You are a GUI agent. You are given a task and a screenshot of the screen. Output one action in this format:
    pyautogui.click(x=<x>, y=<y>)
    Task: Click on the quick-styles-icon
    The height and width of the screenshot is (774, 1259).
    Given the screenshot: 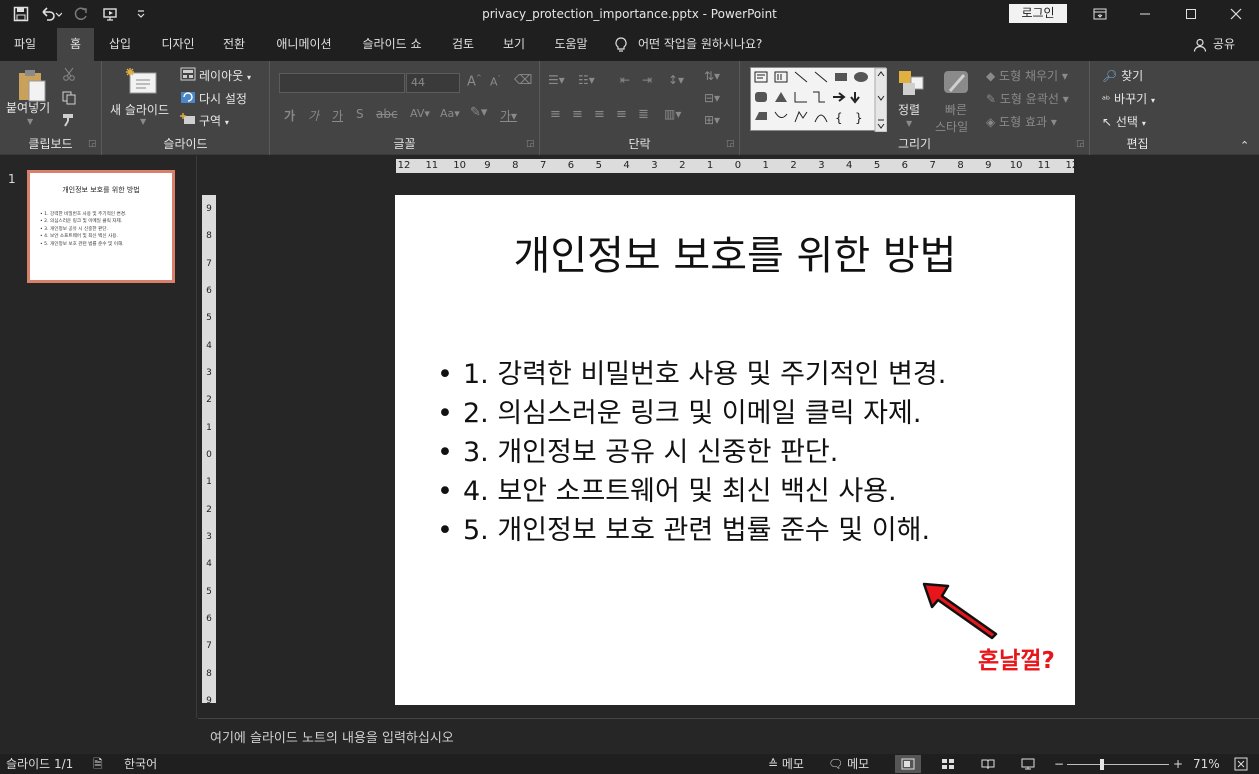 What is the action you would take?
    pyautogui.click(x=956, y=84)
    